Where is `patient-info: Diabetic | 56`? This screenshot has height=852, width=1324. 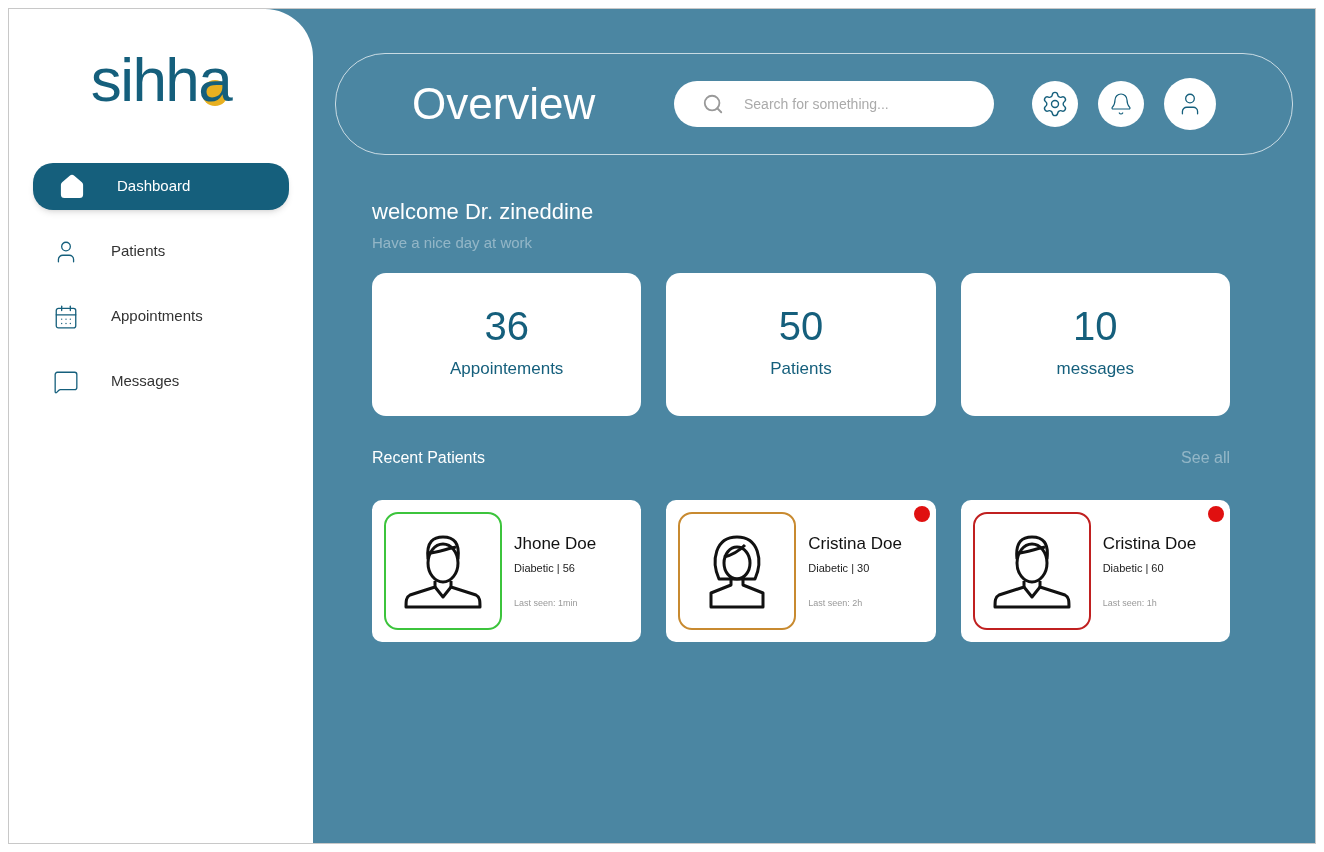
patient-info: Diabetic | 56 is located at coordinates (545, 569).